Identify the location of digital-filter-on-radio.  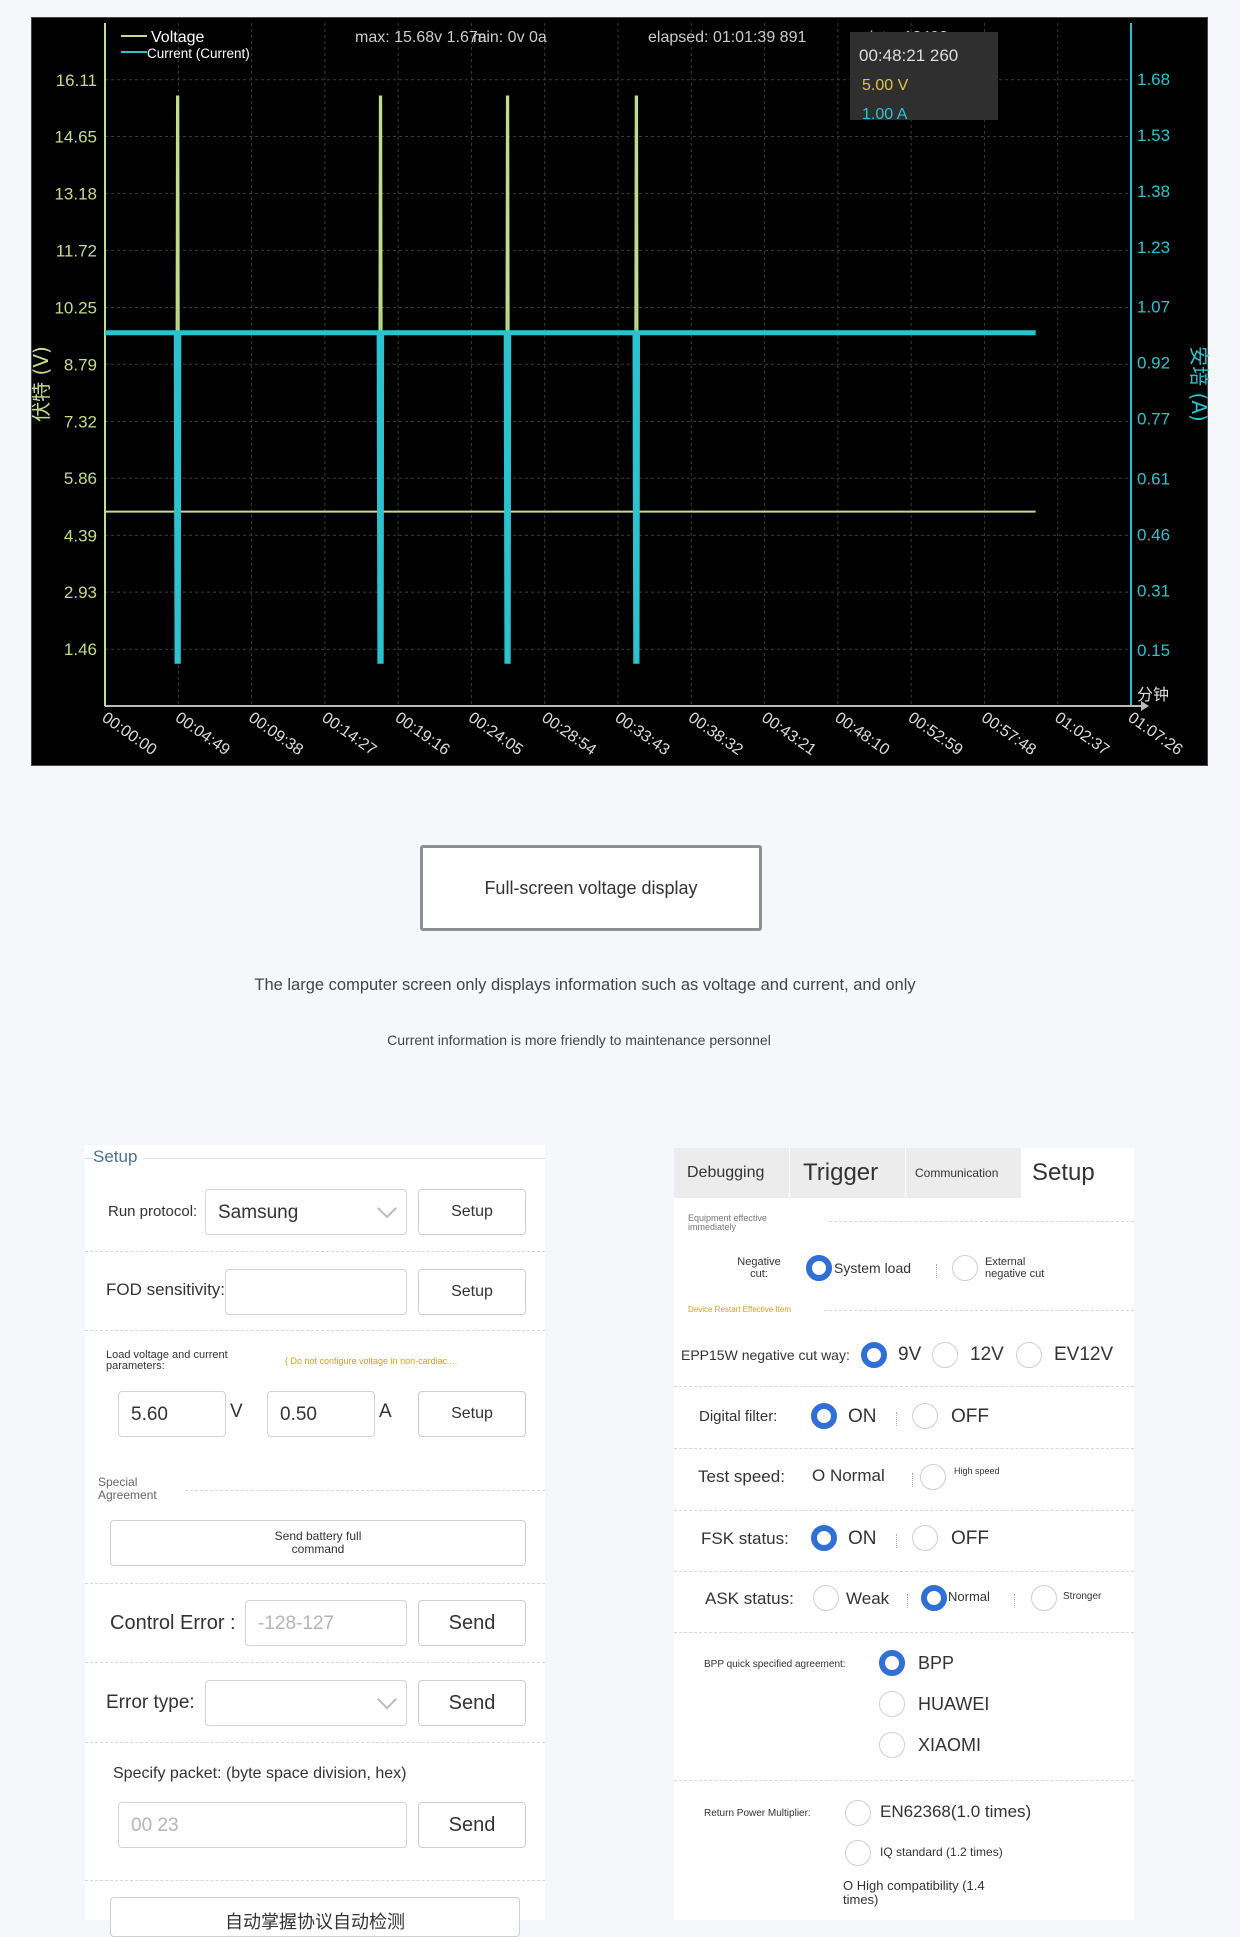
(824, 1416).